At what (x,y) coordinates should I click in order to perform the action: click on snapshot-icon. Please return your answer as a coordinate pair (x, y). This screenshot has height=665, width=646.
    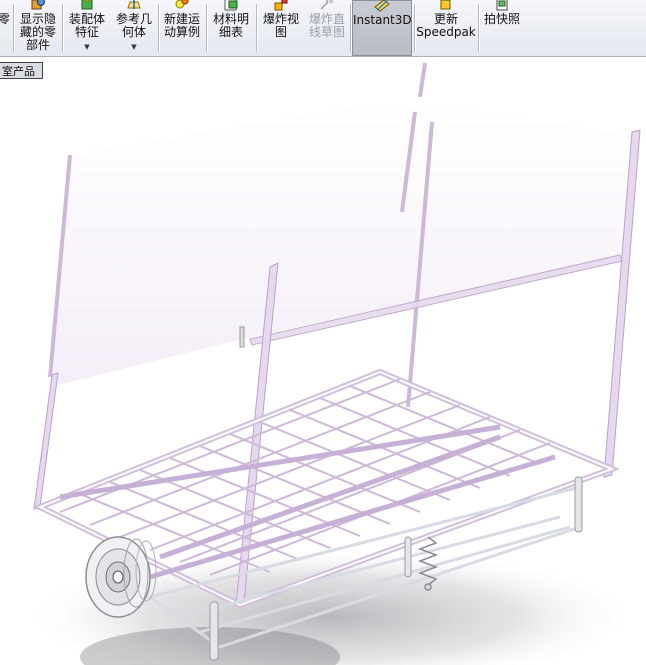
    Looking at the image, I should click on (502, 6).